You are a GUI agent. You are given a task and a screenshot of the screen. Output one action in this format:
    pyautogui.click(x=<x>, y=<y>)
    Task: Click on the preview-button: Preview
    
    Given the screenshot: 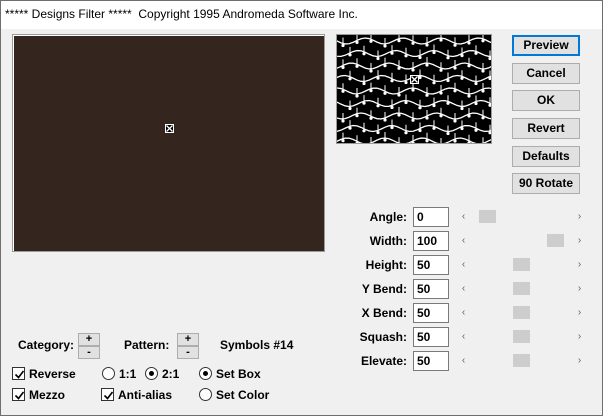 What is the action you would take?
    pyautogui.click(x=546, y=45)
    